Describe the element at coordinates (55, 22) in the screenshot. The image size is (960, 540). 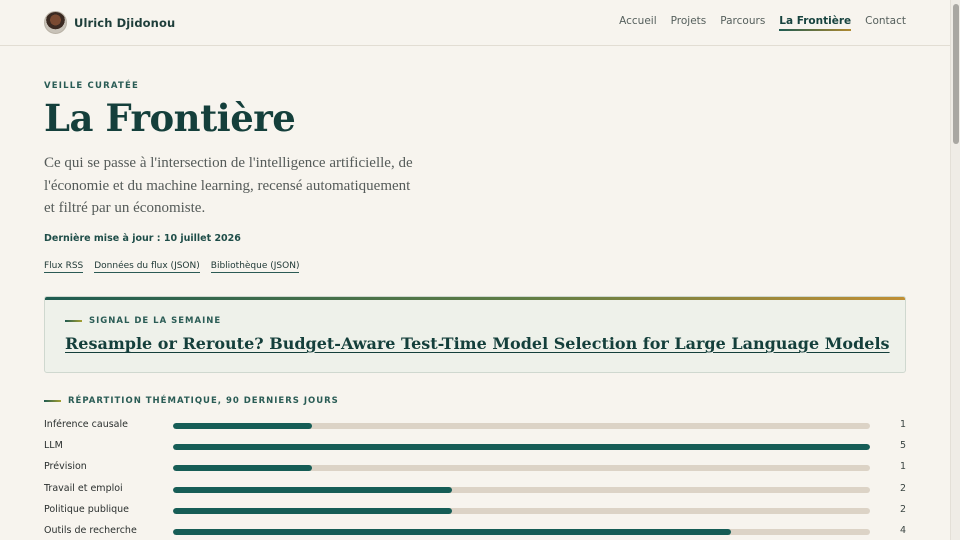
I see `avatar` at that location.